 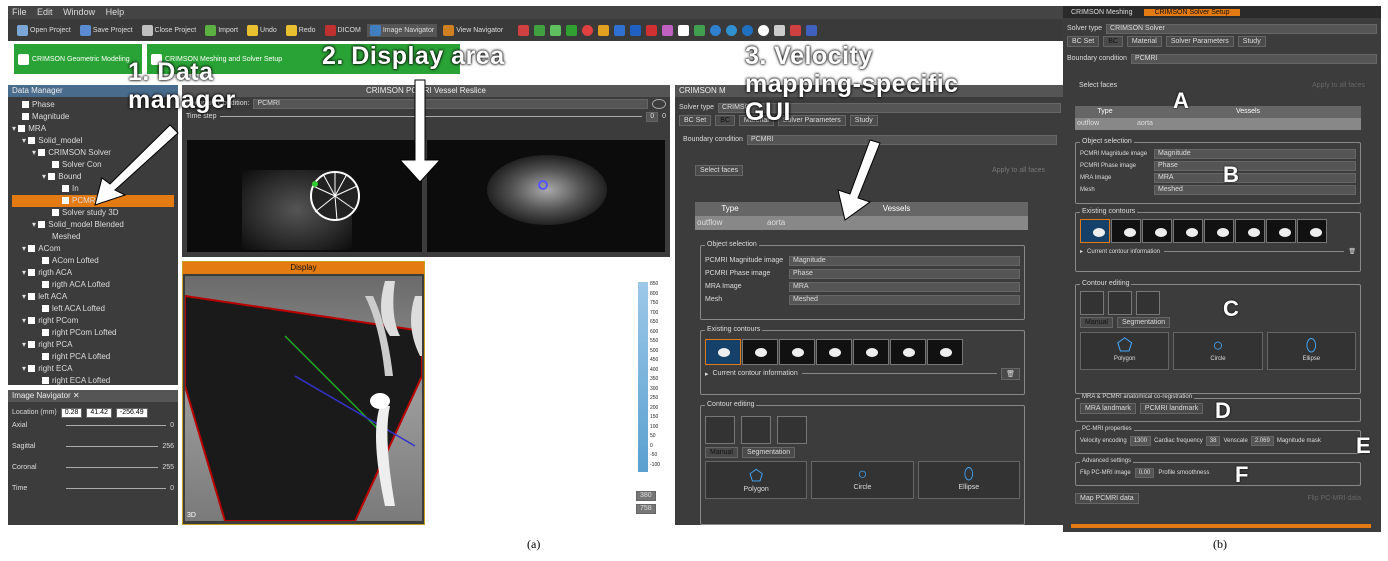 I want to click on b-shape-buttons: ⬠ Polygon ○ Circle ⬯ Ellipse, so click(x=1218, y=351).